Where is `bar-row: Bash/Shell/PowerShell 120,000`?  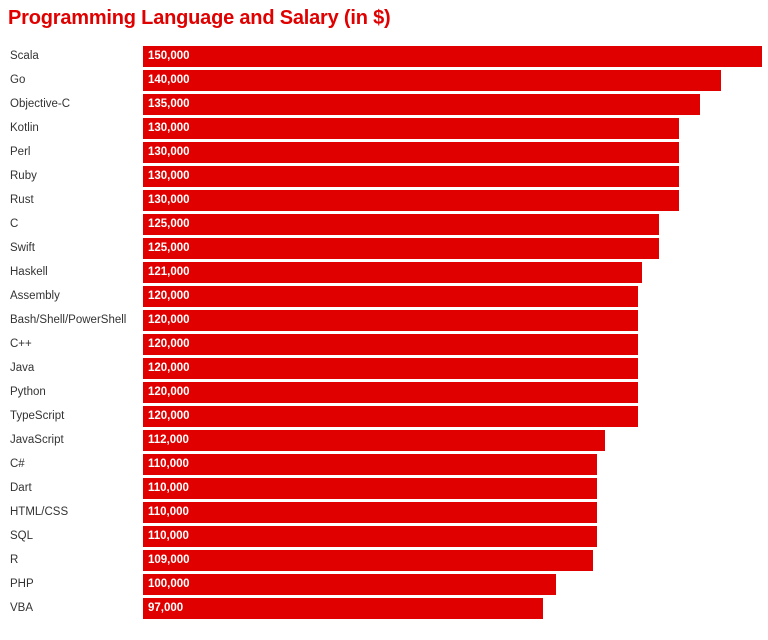 bar-row: Bash/Shell/PowerShell 120,000 is located at coordinates (384, 322).